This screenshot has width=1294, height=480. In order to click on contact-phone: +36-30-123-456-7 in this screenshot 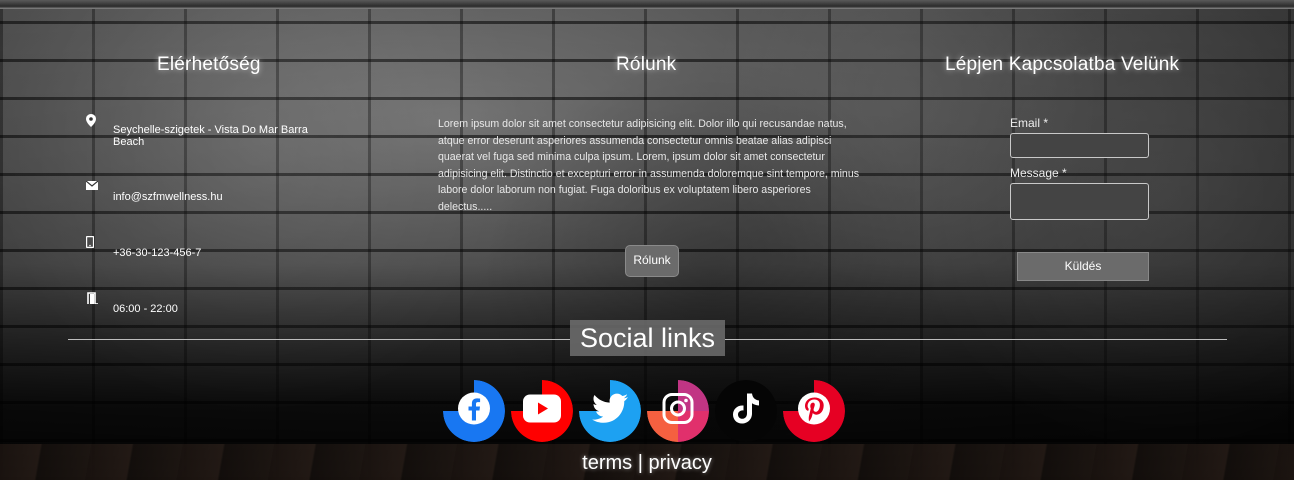, I will do `click(205, 250)`.